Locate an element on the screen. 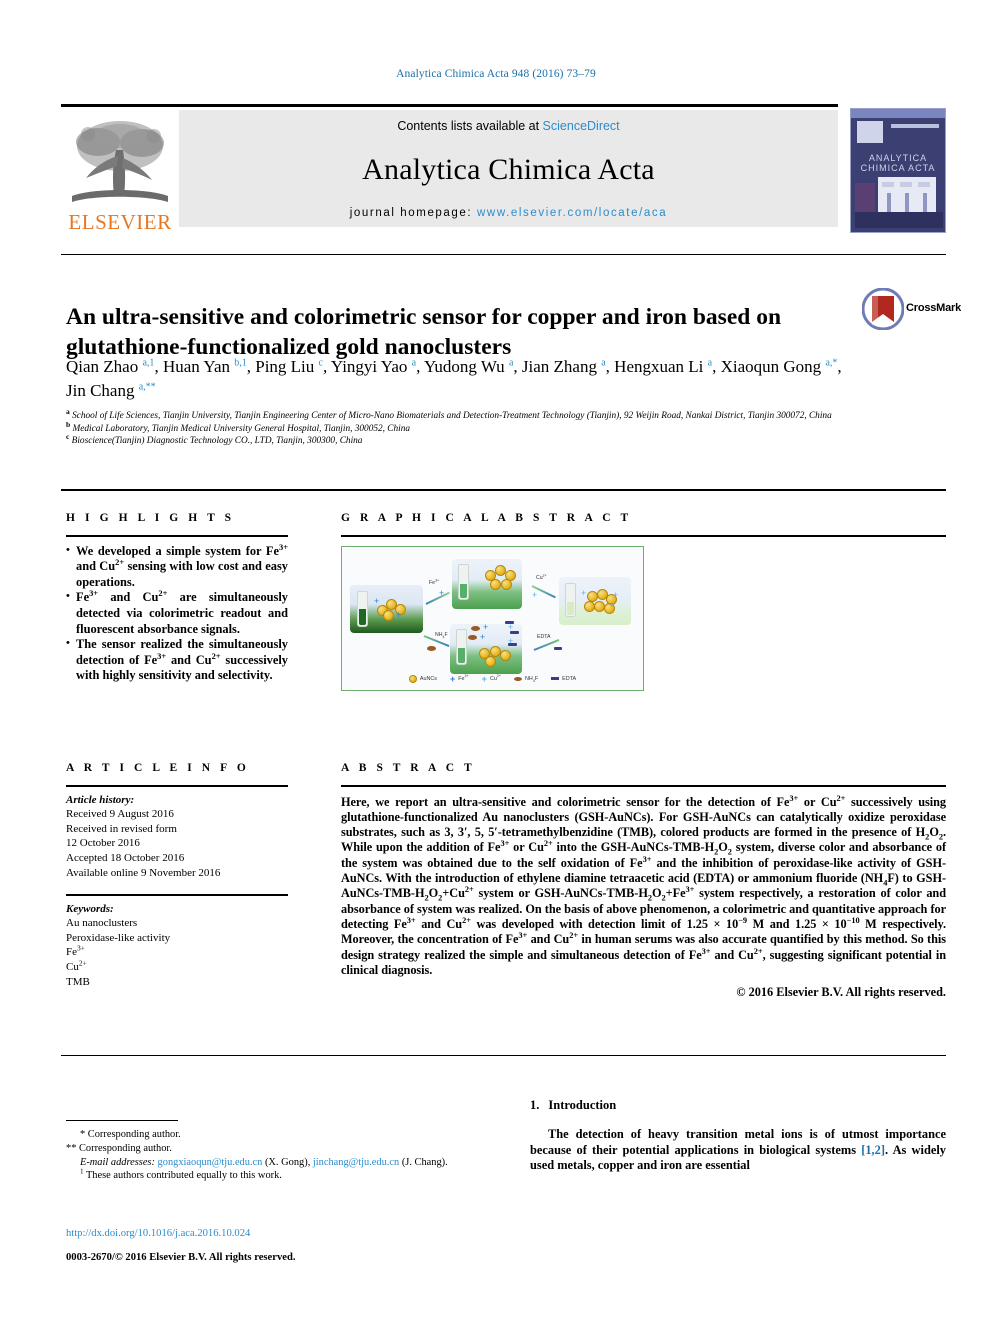 The width and height of the screenshot is (992, 1323). crossmark-icon is located at coordinates (883, 309).